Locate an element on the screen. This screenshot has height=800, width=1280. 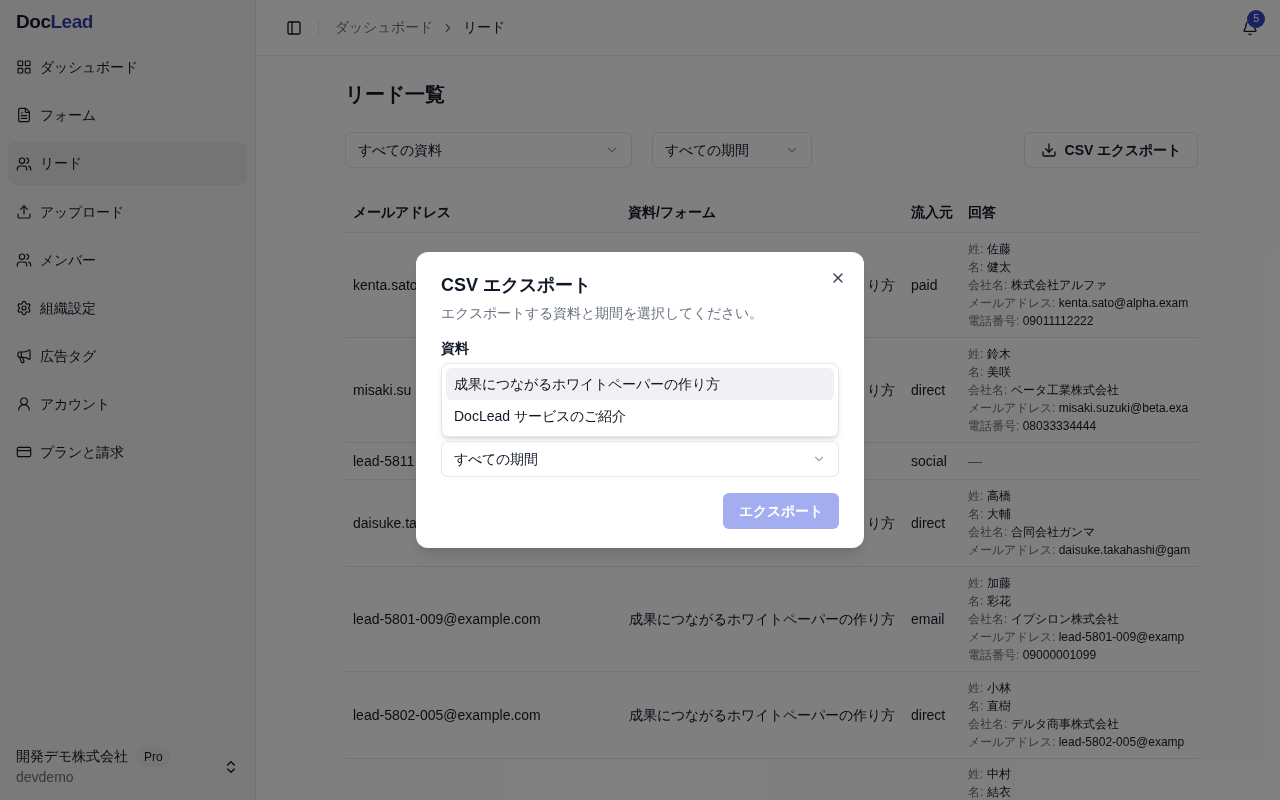
table-cell: paid is located at coordinates (924, 284).